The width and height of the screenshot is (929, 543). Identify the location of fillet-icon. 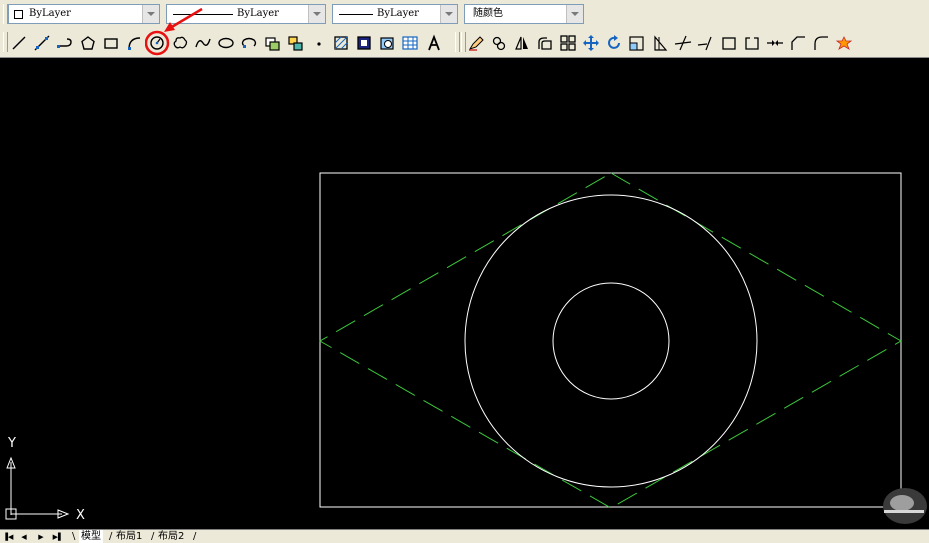
(821, 43).